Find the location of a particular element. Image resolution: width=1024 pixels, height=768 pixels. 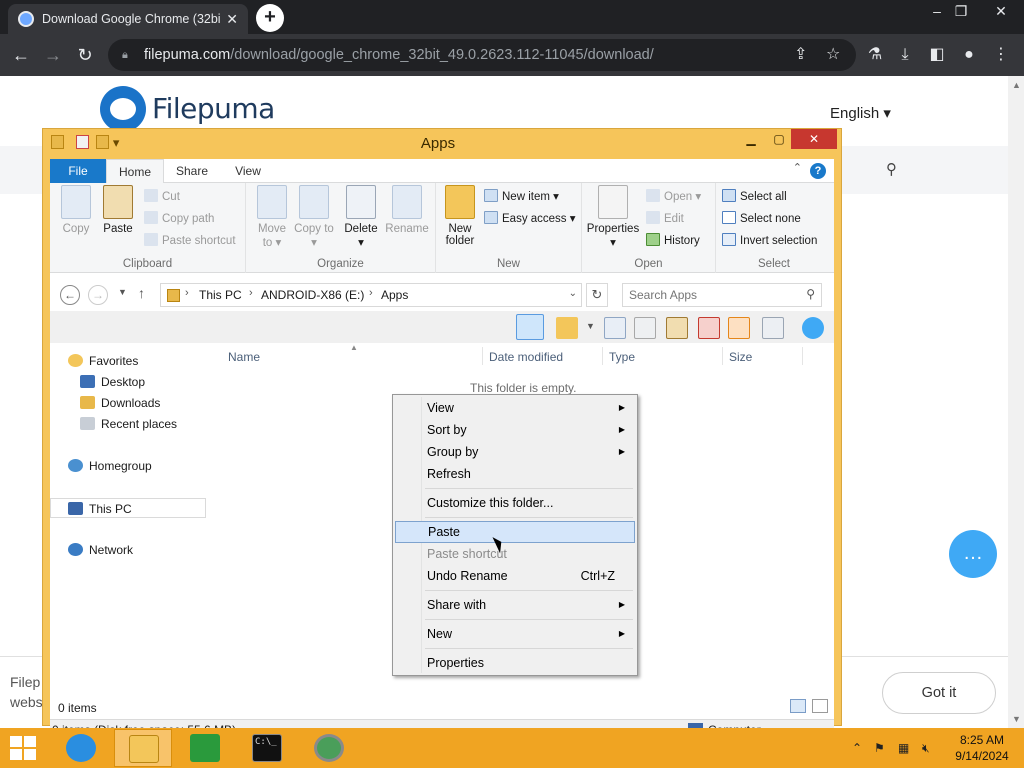

scroll-up-icon: ▲ is located at coordinates (1016, 85).